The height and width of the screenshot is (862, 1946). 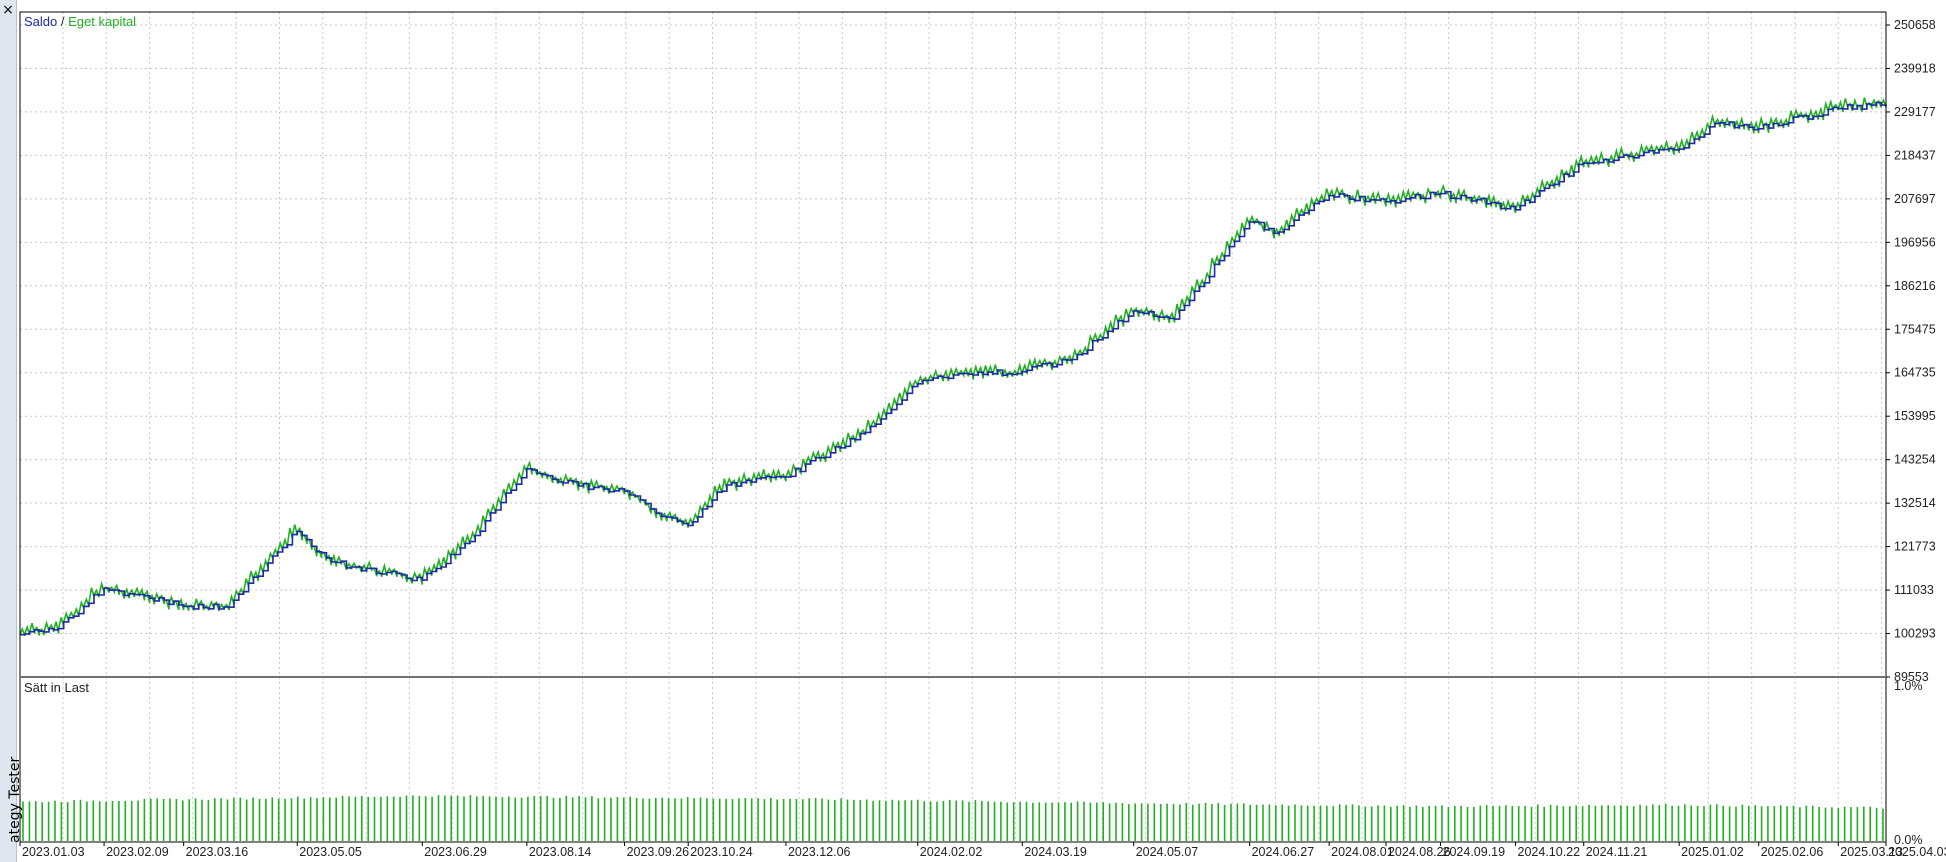 I want to click on chart-legend: Saldo / Eget kapital, so click(x=80, y=21).